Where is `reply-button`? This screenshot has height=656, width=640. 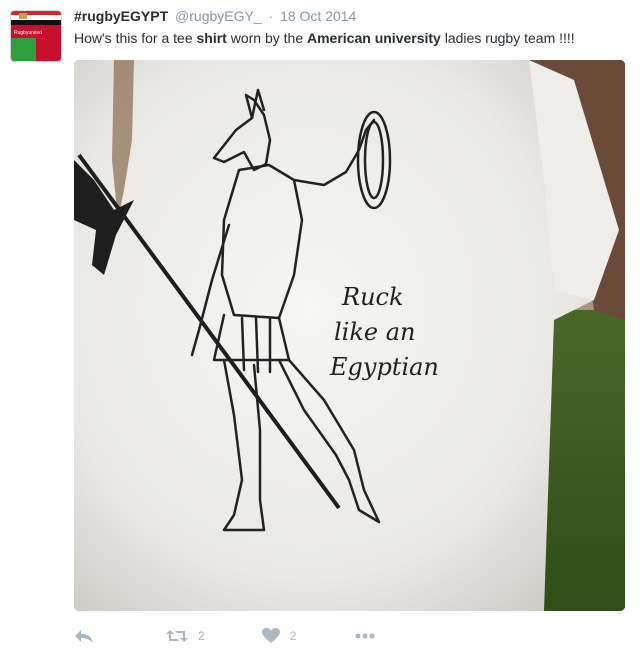
reply-button is located at coordinates (84, 636).